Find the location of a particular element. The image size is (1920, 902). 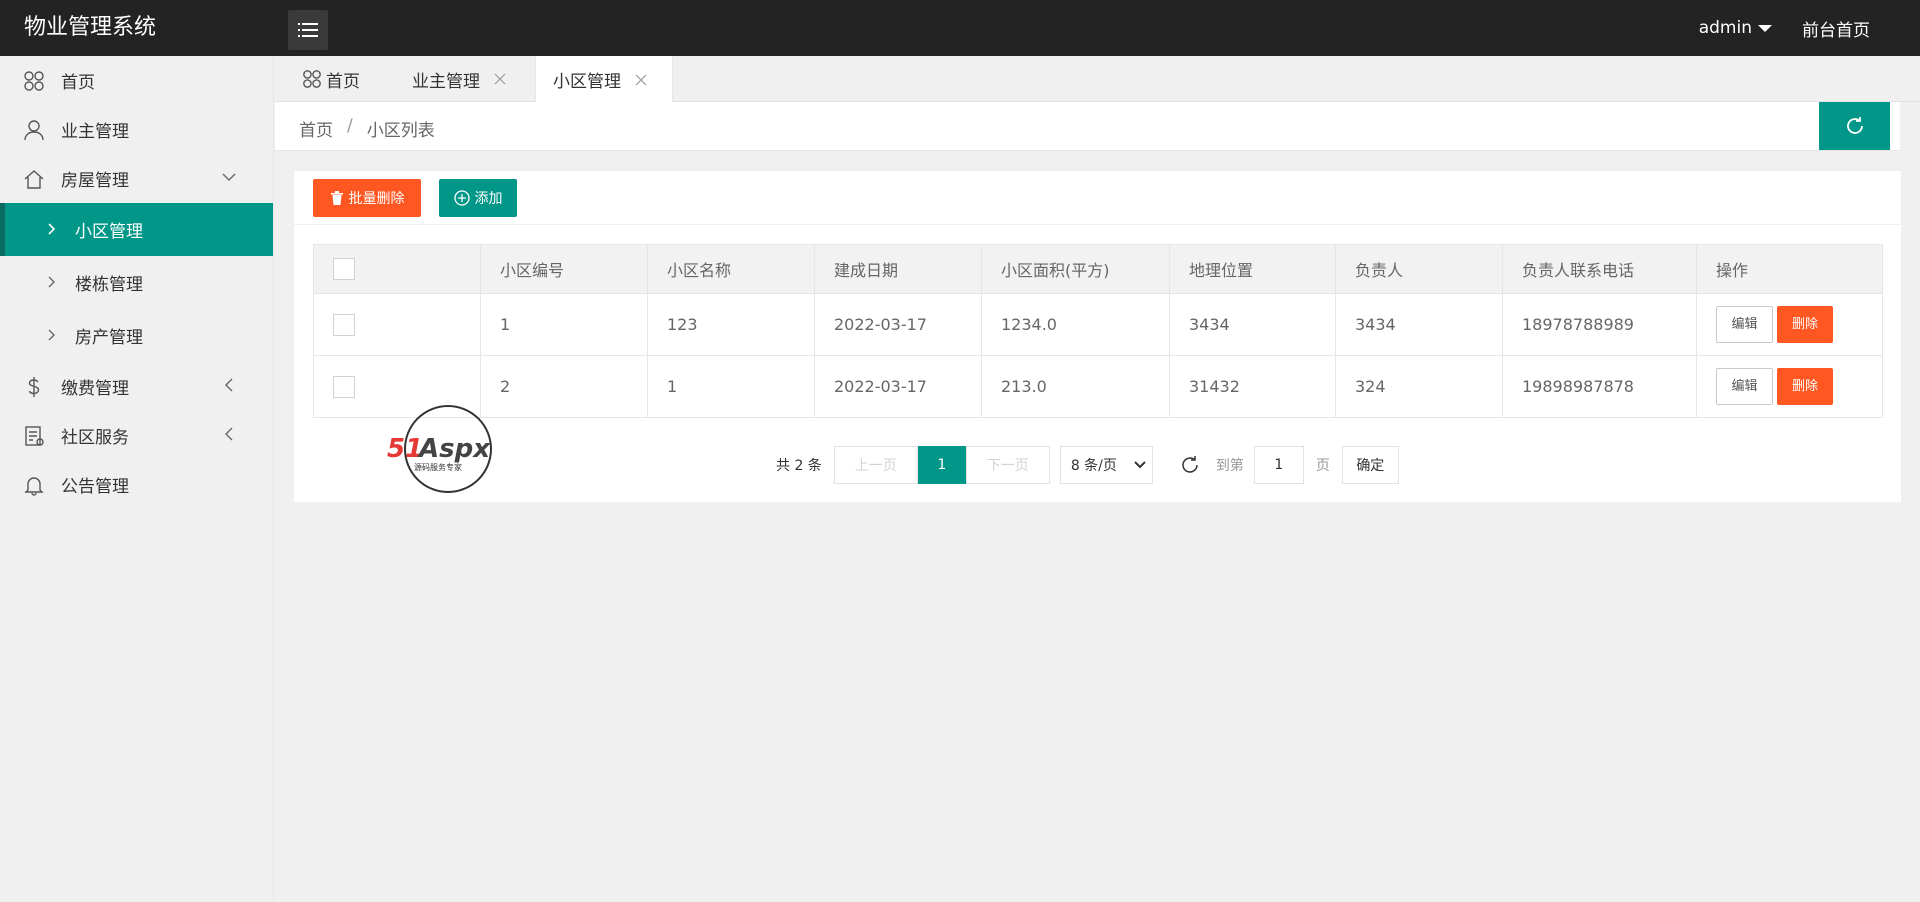

table-cell: 3434 is located at coordinates (1252, 324).